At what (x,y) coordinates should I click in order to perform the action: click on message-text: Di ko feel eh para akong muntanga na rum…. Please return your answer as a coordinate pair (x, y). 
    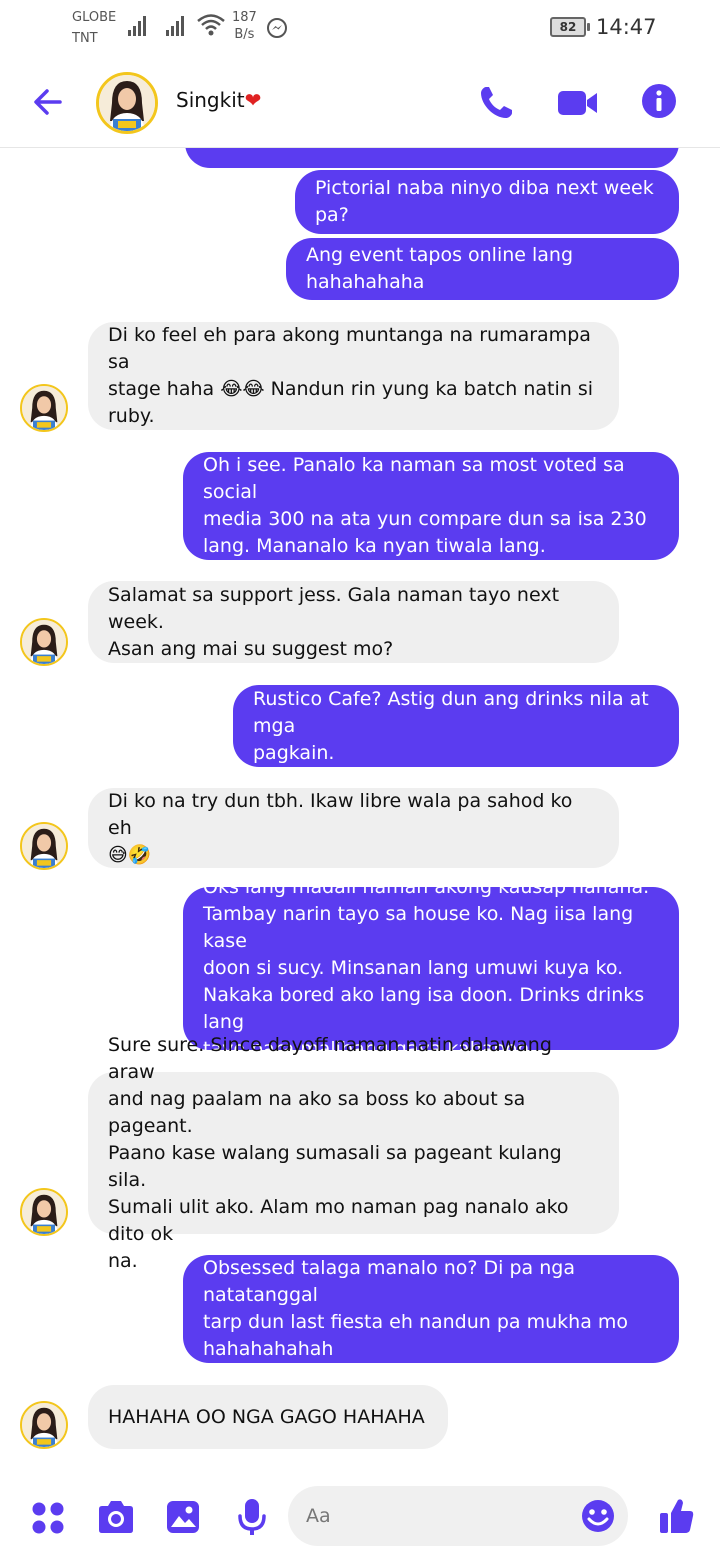
    Looking at the image, I should click on (351, 375).